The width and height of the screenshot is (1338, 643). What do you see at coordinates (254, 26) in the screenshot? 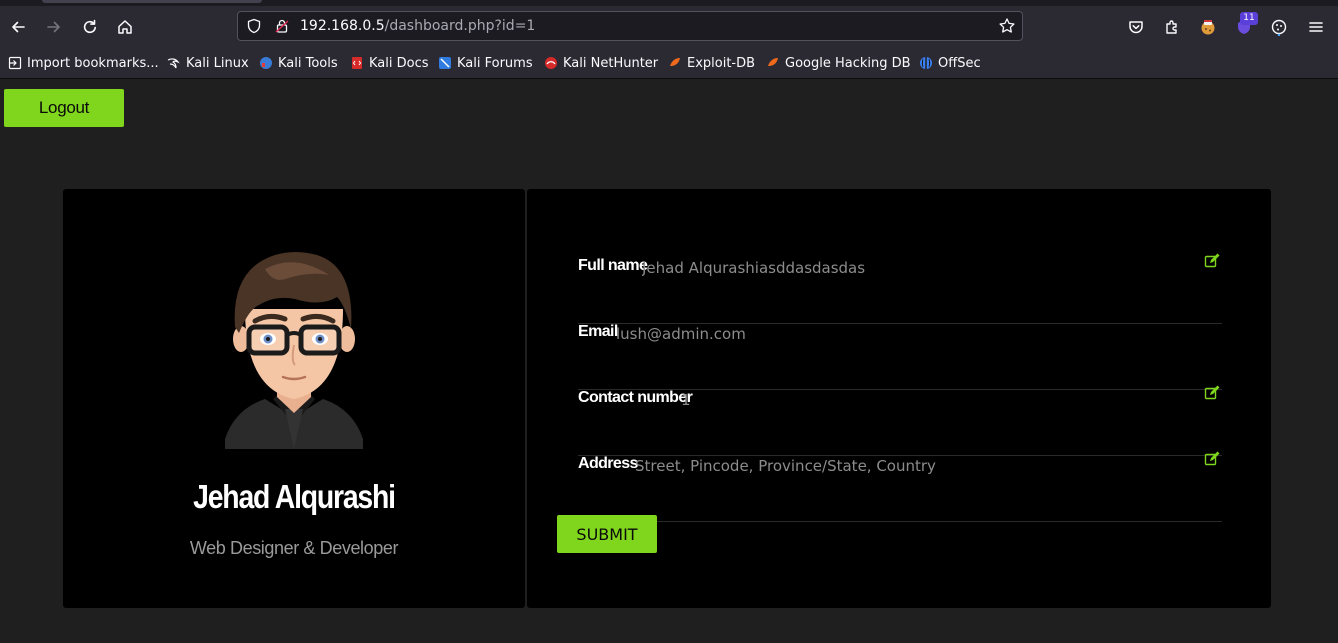
I see `tracking-protection-shield-icon` at bounding box center [254, 26].